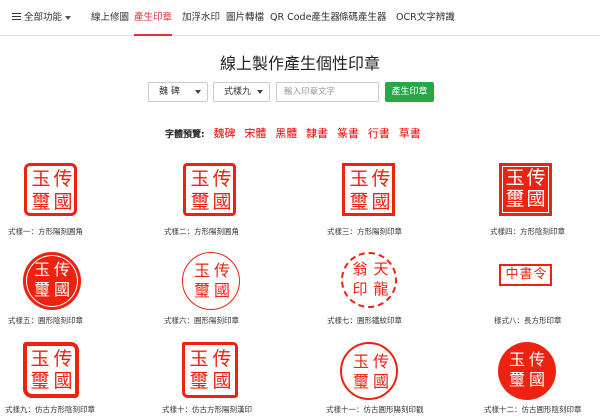 Image resolution: width=600 pixels, height=418 pixels. I want to click on seal-text-input, so click(327, 92).